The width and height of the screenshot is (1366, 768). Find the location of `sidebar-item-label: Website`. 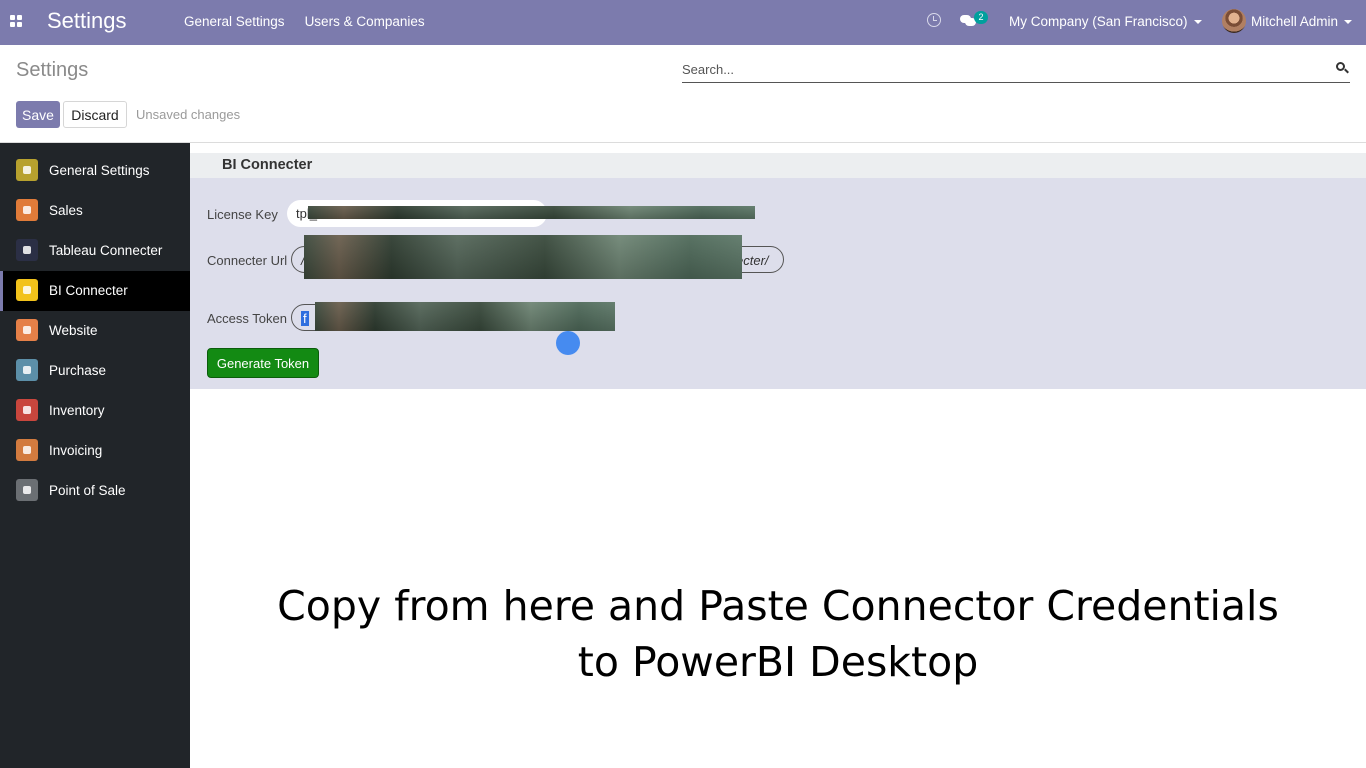

sidebar-item-label: Website is located at coordinates (73, 330).